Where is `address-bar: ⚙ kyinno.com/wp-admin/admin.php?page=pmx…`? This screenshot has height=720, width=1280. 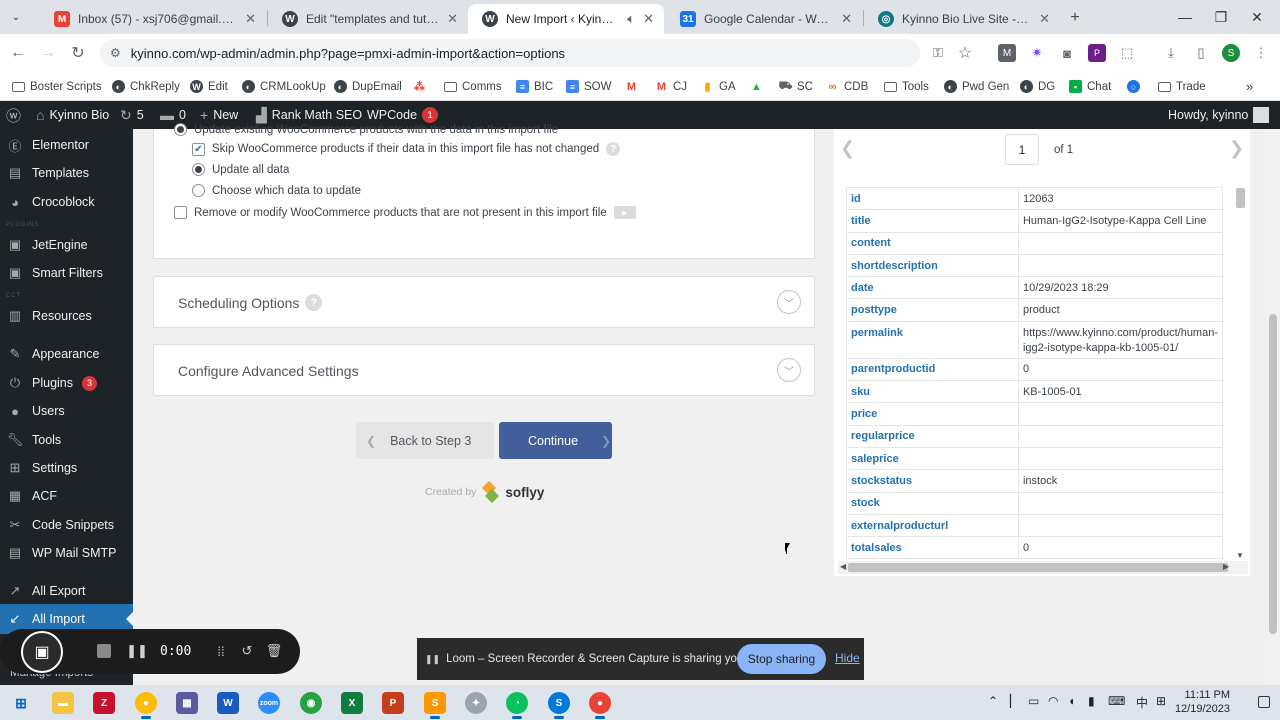 address-bar: ⚙ kyinno.com/wp-admin/admin.php?page=pmx… is located at coordinates (510, 53).